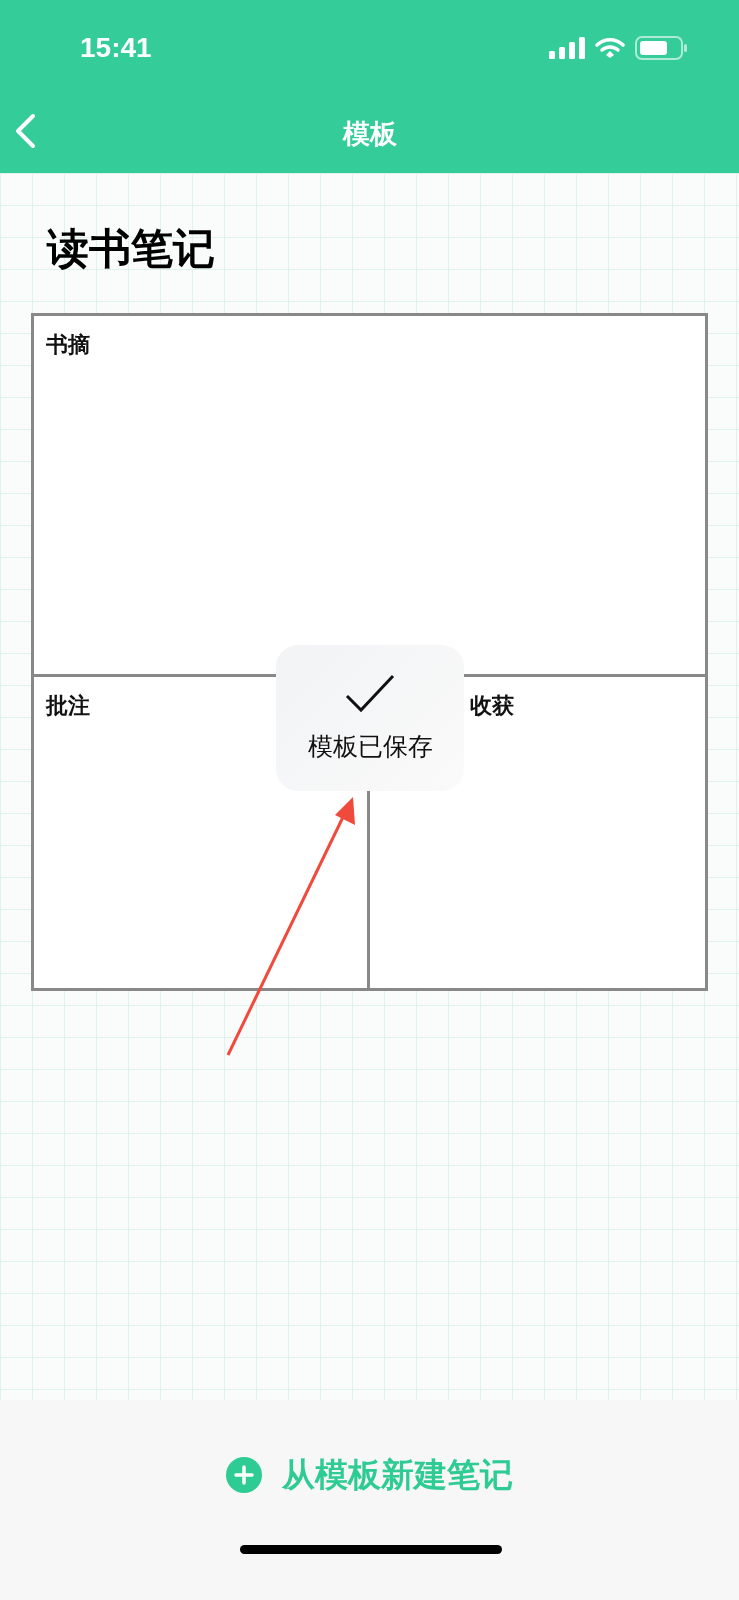  I want to click on note-title: 读书笔记, so click(131, 249).